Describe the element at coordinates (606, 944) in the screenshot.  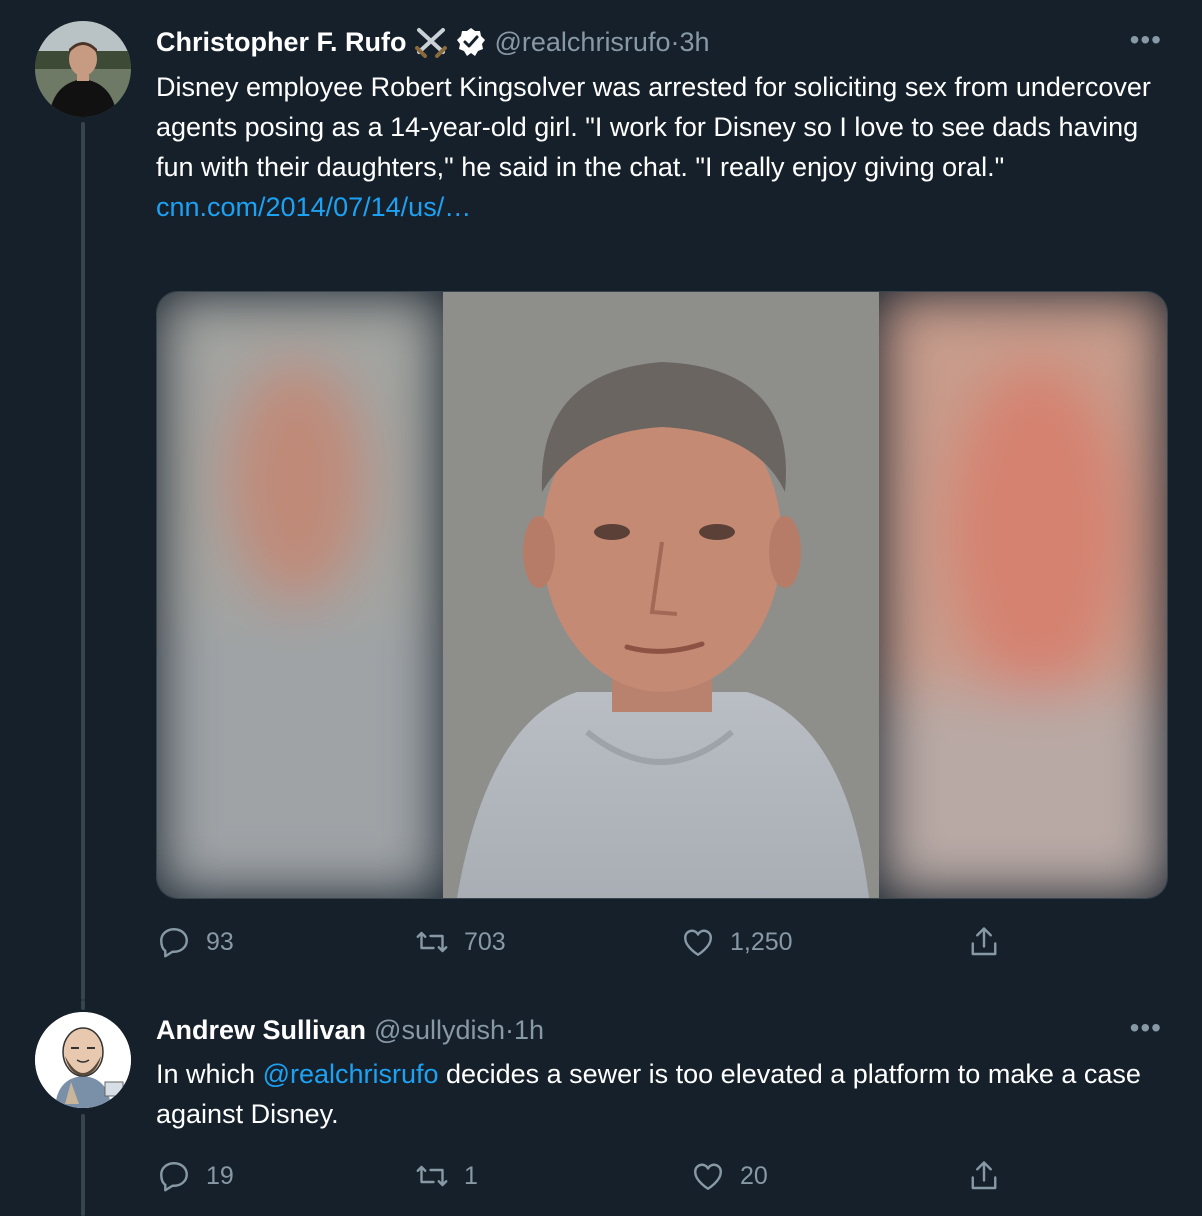
I see `tweet-actions: 93 703 1,250` at that location.